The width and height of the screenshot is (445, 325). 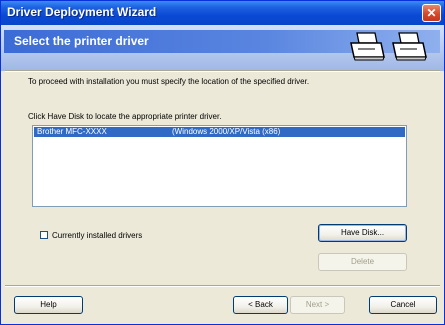 I want to click on close-button: ✕, so click(x=431, y=13).